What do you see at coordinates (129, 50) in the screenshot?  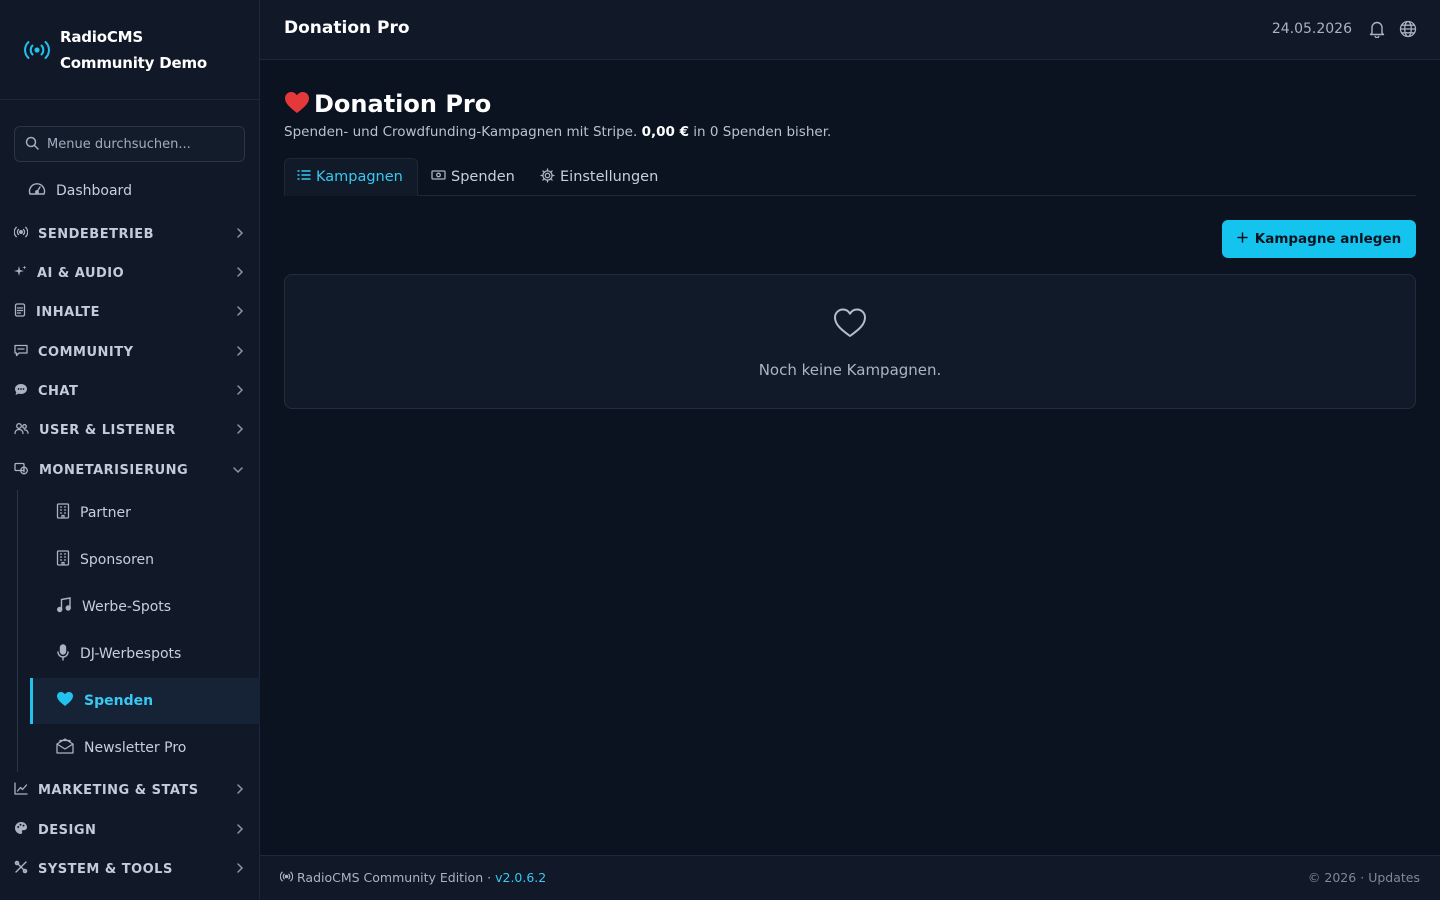 I see `brand: RadioCMS Community Demo` at bounding box center [129, 50].